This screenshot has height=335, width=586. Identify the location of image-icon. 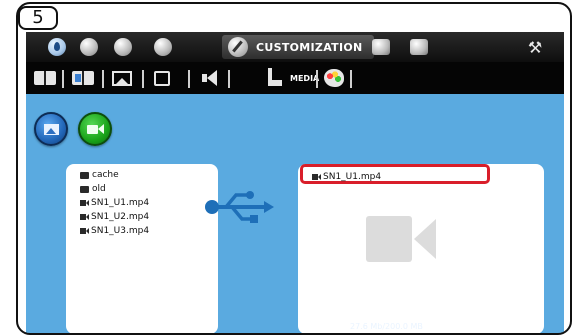
(51, 129).